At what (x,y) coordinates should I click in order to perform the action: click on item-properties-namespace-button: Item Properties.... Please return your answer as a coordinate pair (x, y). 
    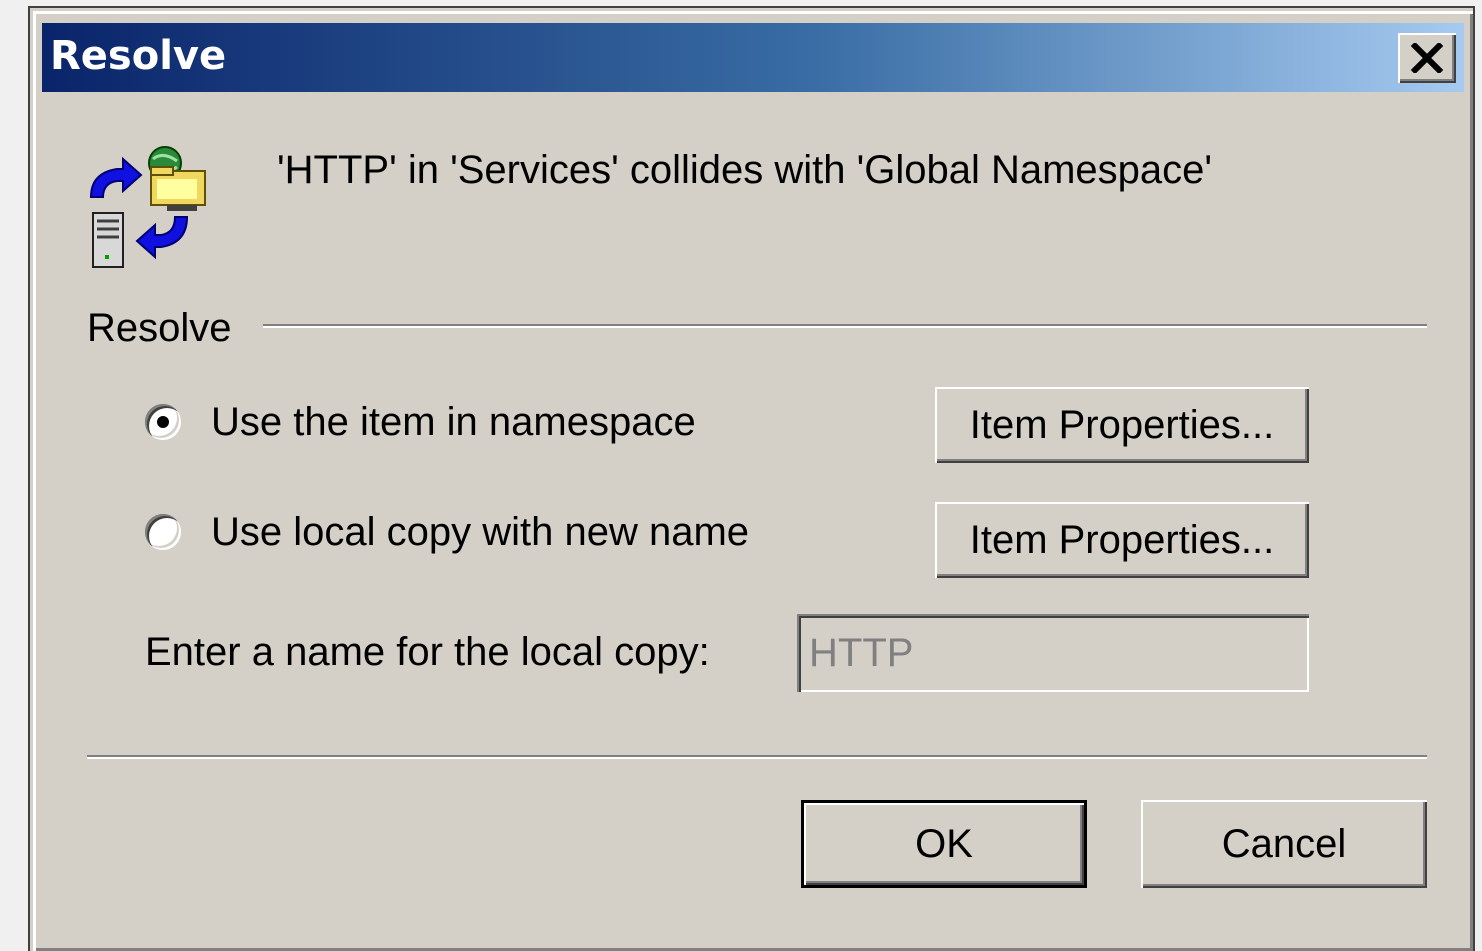
    Looking at the image, I should click on (1122, 425).